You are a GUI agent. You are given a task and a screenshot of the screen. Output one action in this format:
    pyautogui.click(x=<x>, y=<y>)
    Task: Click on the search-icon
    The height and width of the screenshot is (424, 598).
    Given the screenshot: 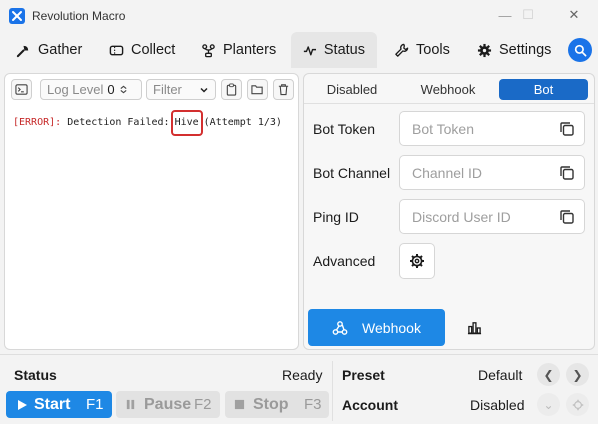 What is the action you would take?
    pyautogui.click(x=580, y=50)
    